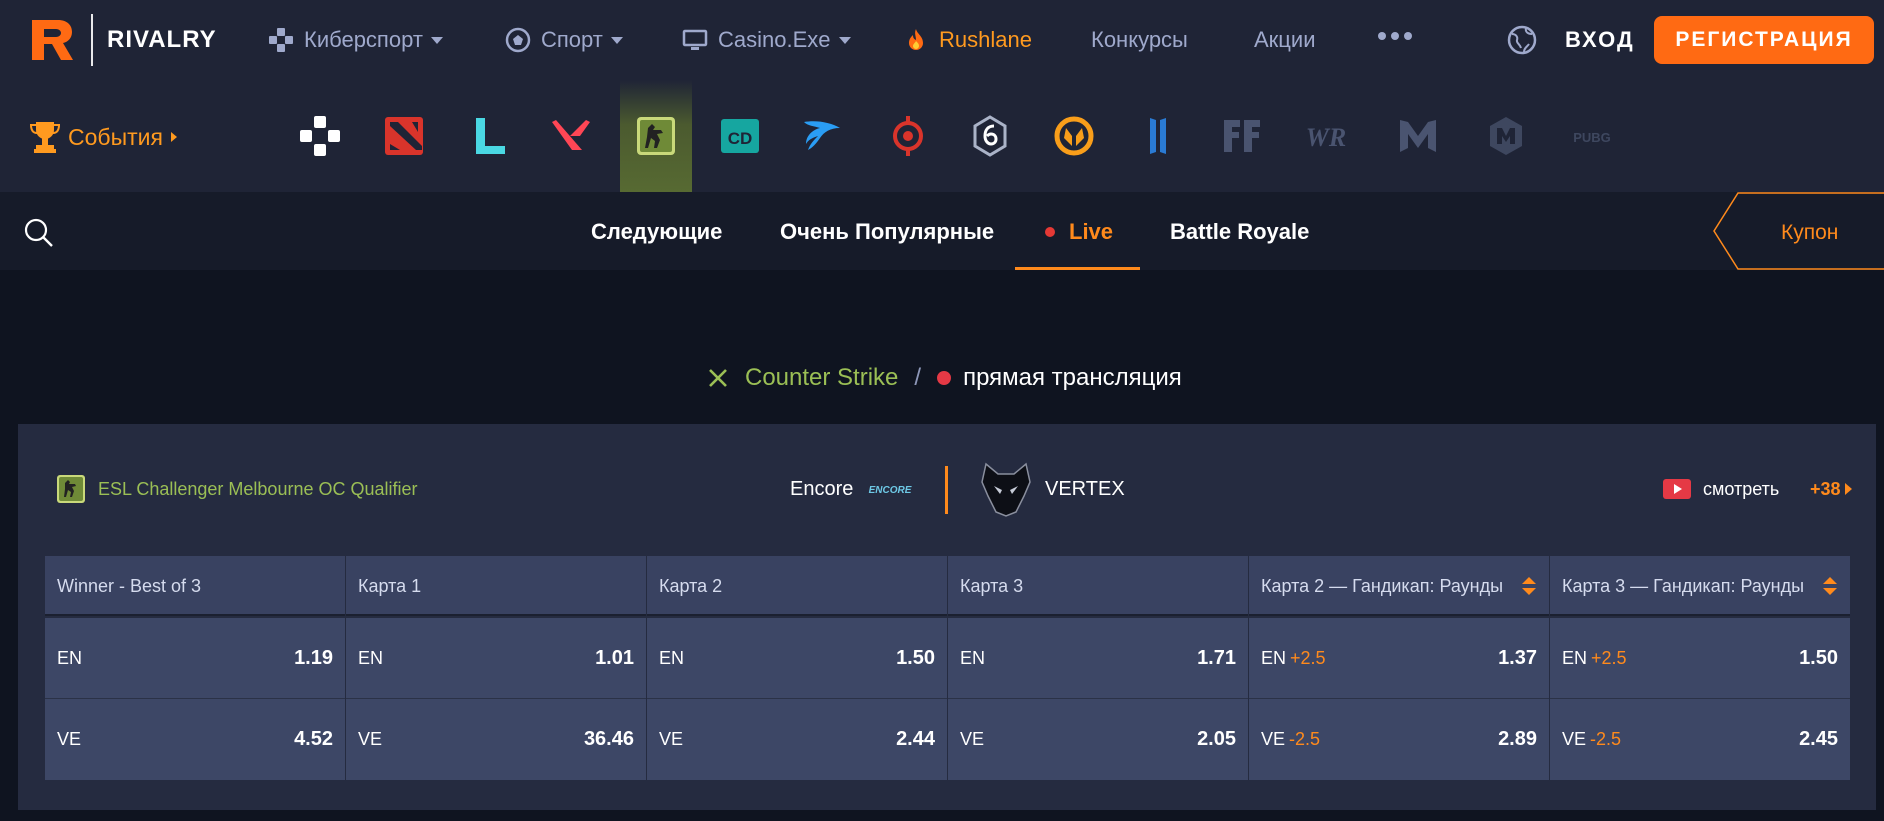  What do you see at coordinates (355, 40) in the screenshot?
I see `nav-esports: Киберспорт` at bounding box center [355, 40].